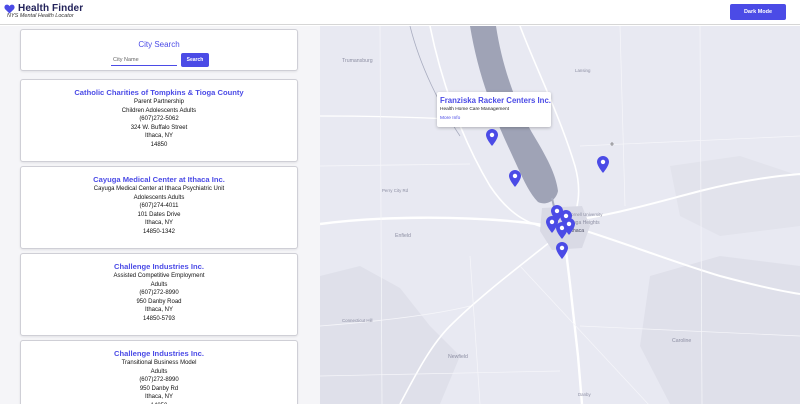 The image size is (800, 404). I want to click on zip-code: 14850-1342, so click(159, 231).